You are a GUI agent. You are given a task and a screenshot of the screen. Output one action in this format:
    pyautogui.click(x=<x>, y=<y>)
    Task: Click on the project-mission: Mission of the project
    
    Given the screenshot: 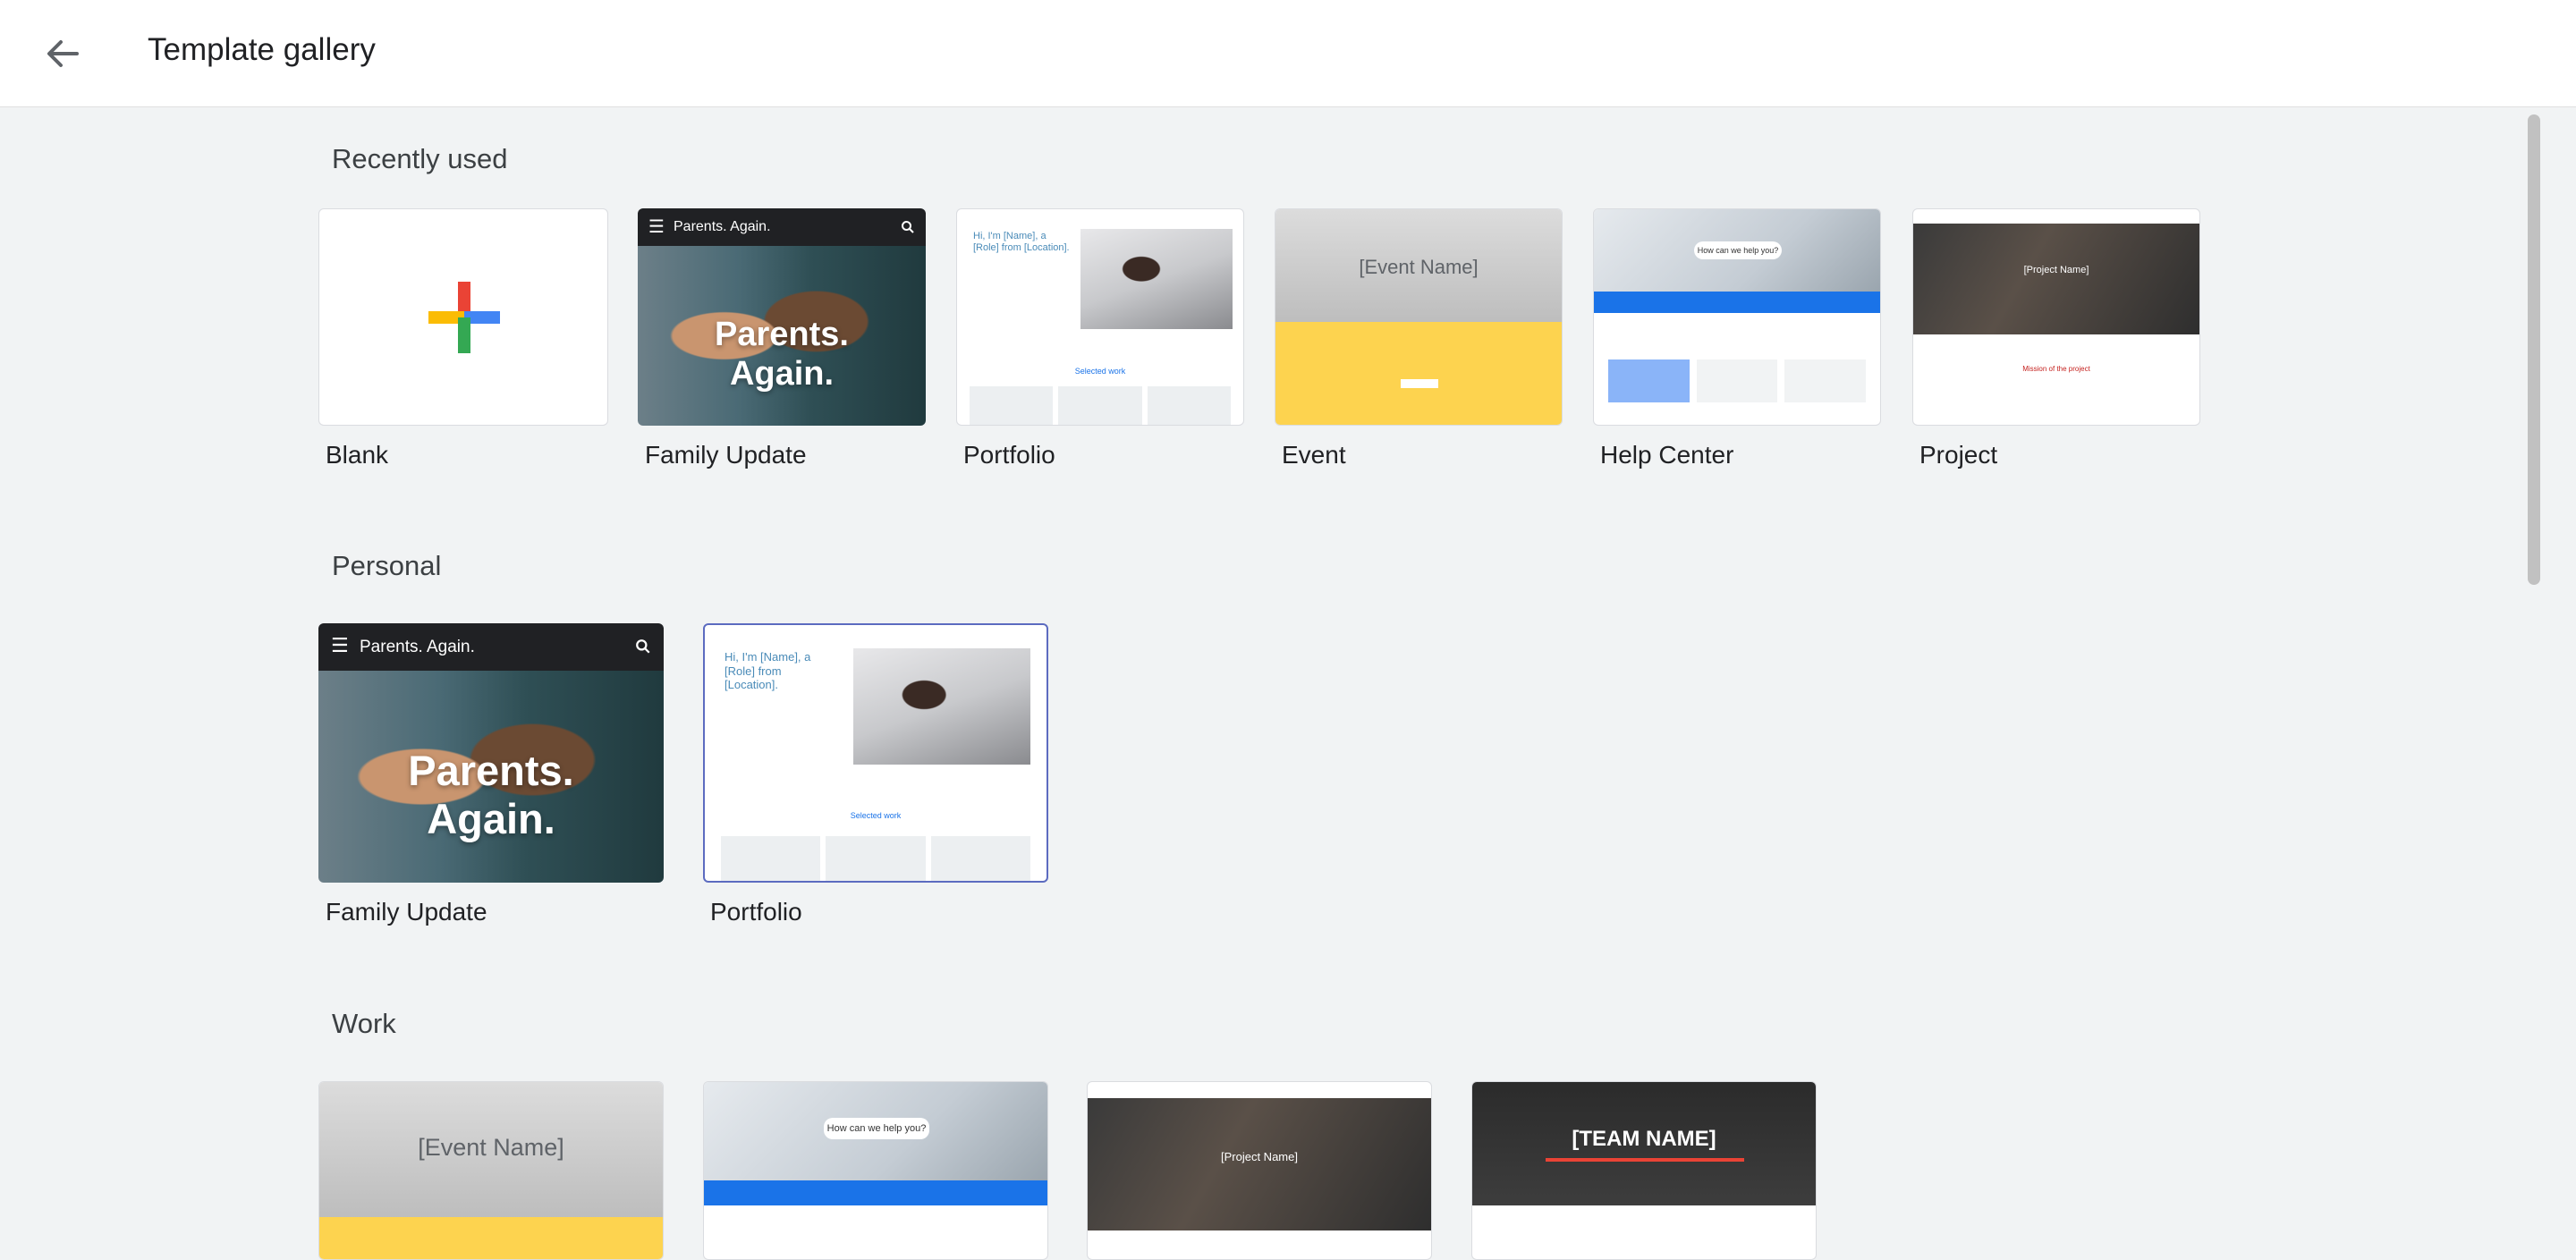 What is the action you would take?
    pyautogui.click(x=2056, y=369)
    